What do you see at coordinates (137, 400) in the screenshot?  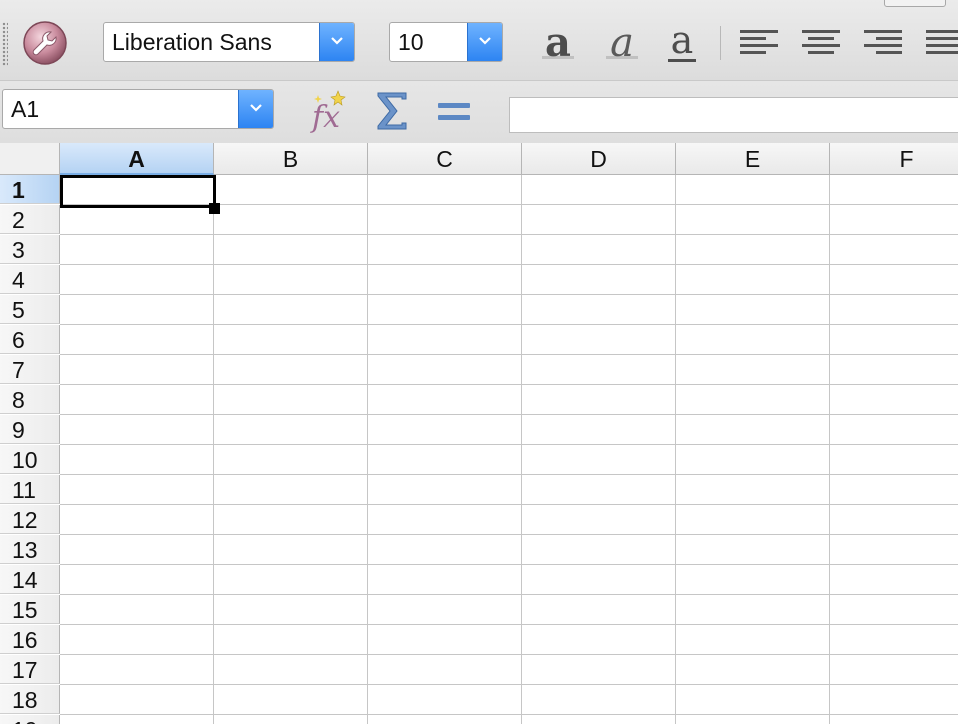 I see `cell-a8` at bounding box center [137, 400].